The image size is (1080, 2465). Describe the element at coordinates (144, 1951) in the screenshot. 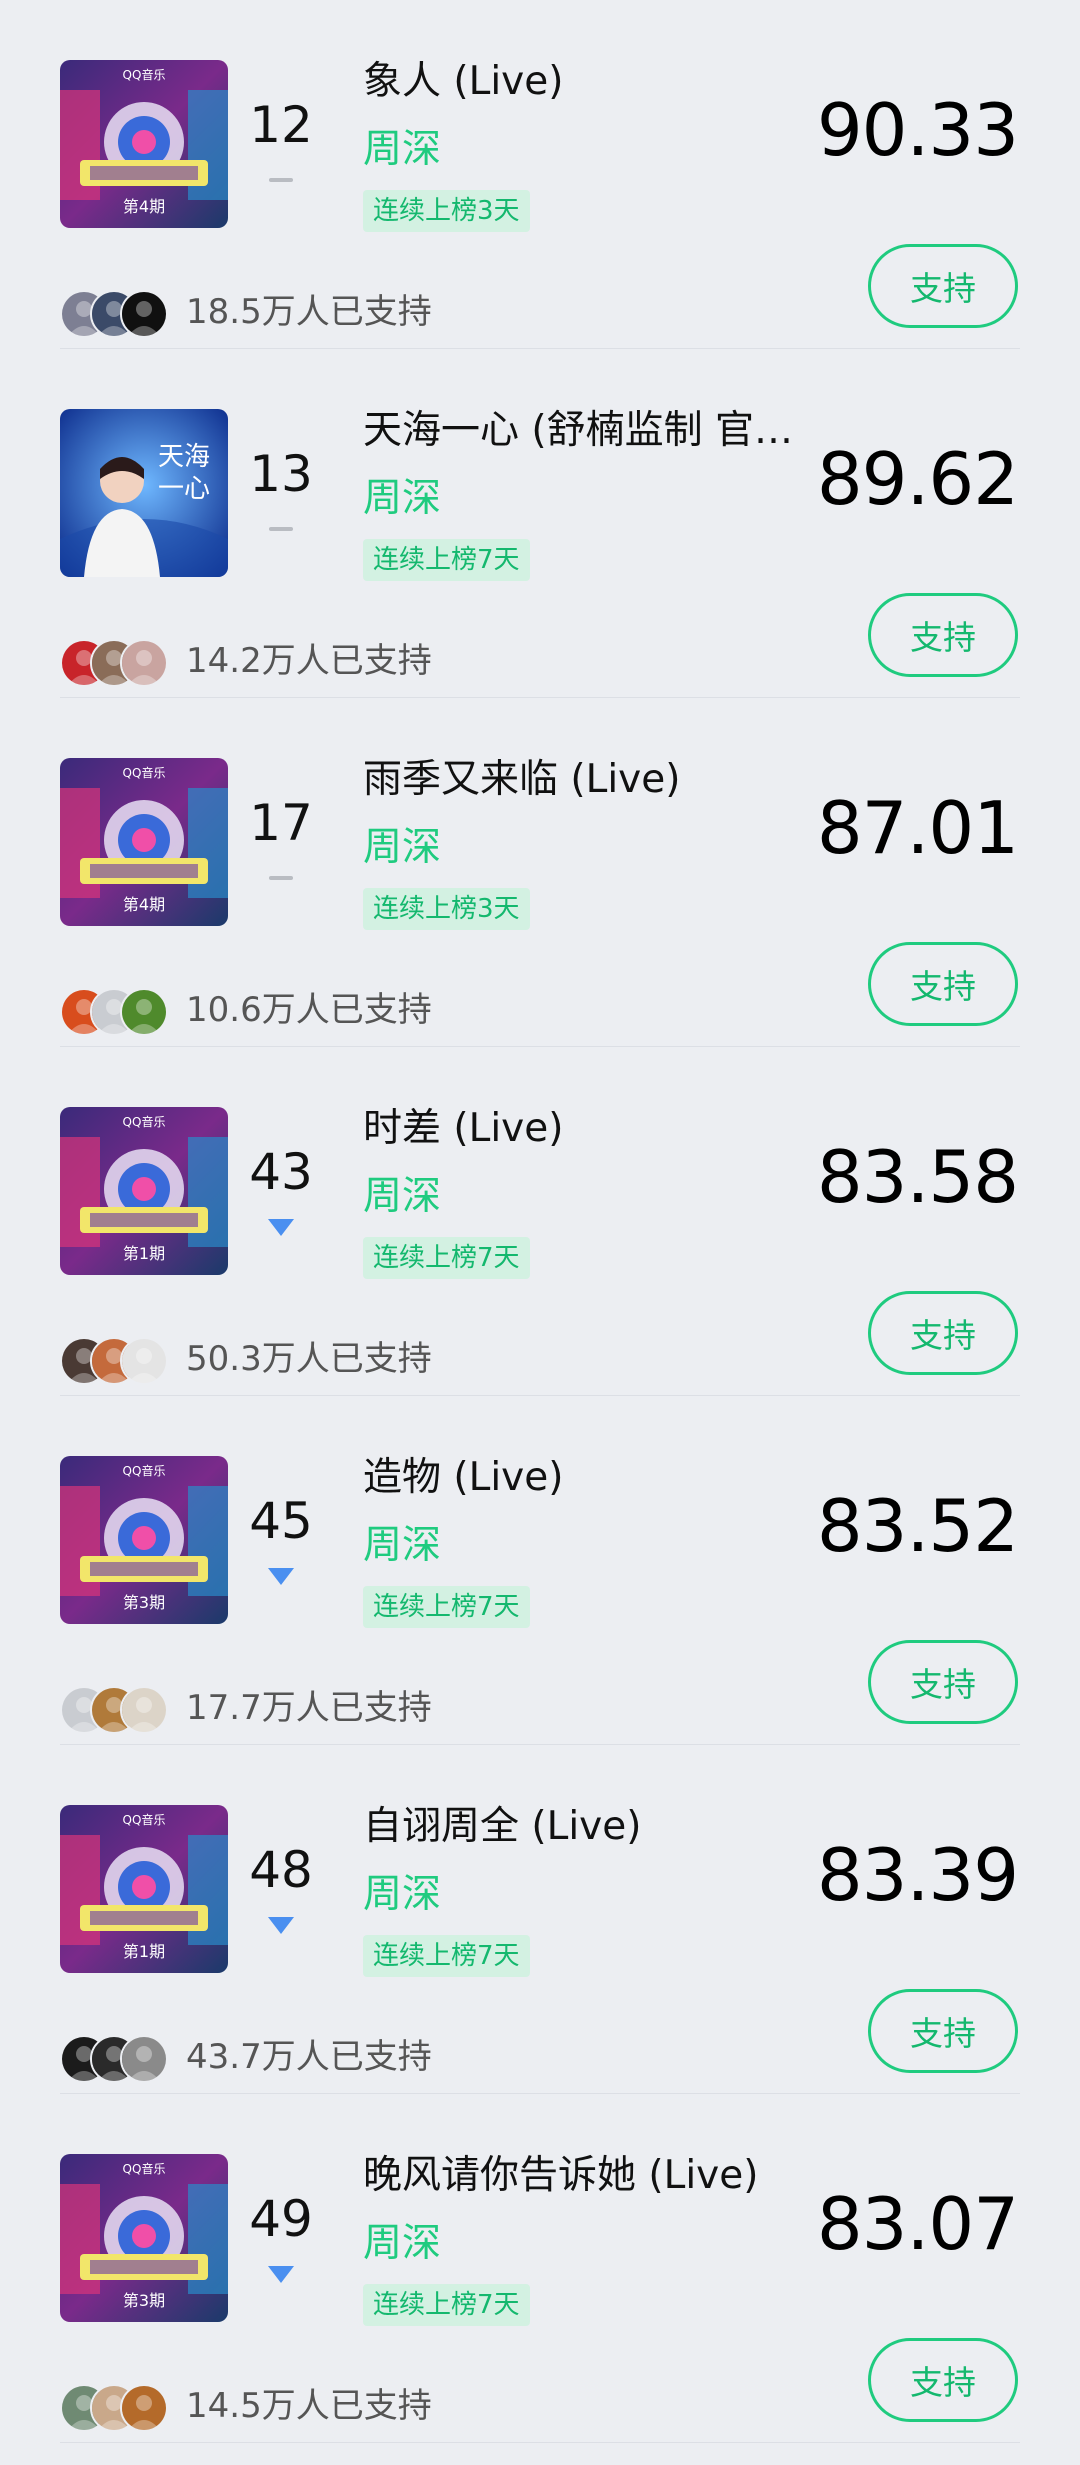

I see `svg-text: 第1期` at that location.